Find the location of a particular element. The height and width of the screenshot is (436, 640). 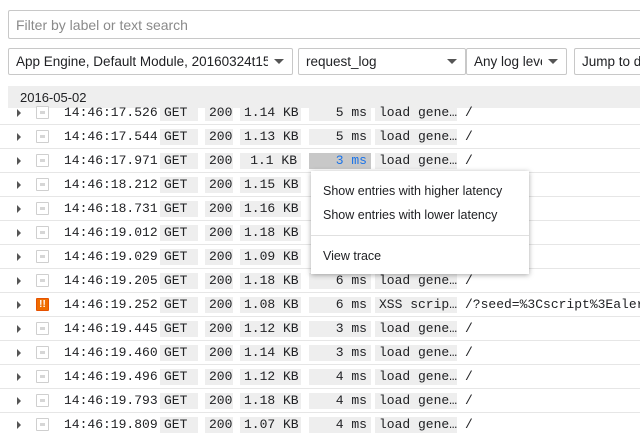

response-size: 1.16 KB is located at coordinates (270, 209).